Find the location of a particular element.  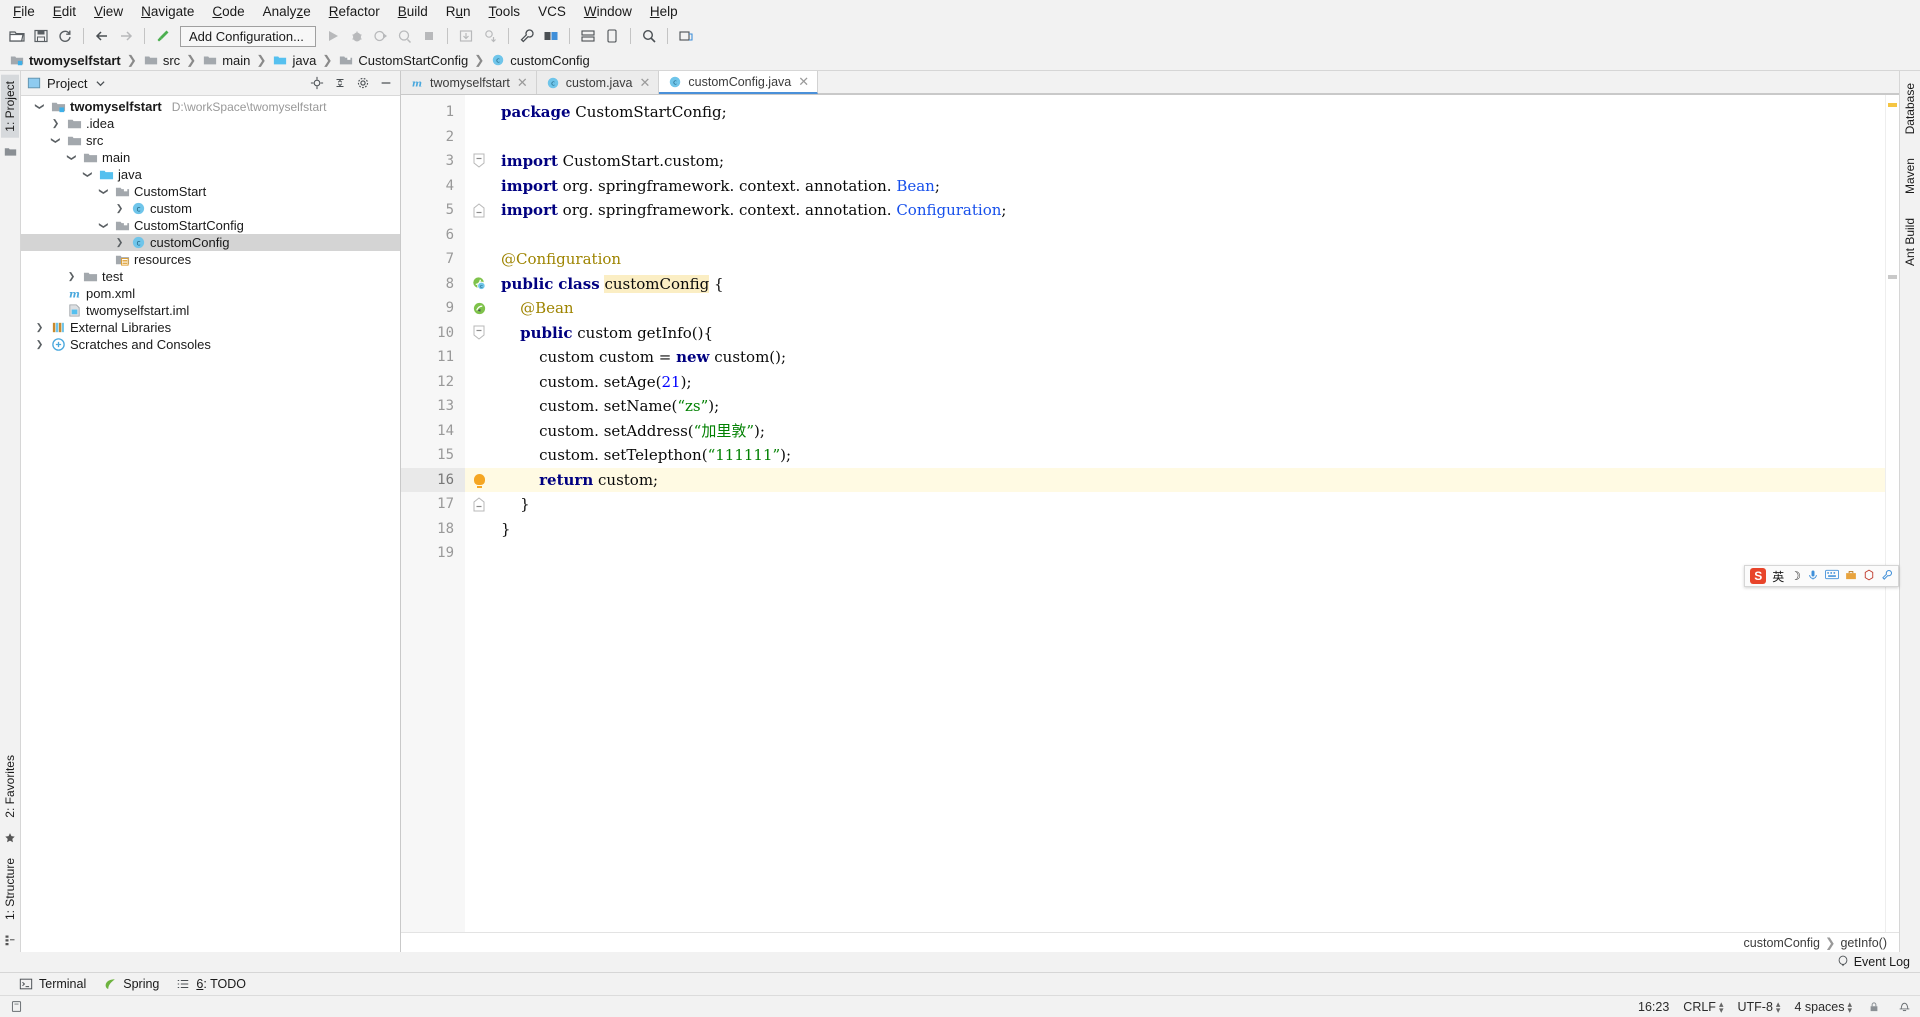

moon-icon: ☽ is located at coordinates (1795, 576).